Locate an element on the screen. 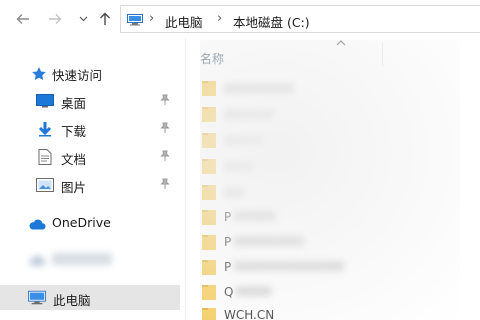  file-name: WCH.CN is located at coordinates (249, 314).